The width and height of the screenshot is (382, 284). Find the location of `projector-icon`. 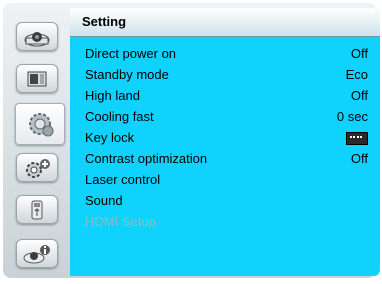

projector-icon is located at coordinates (37, 38).